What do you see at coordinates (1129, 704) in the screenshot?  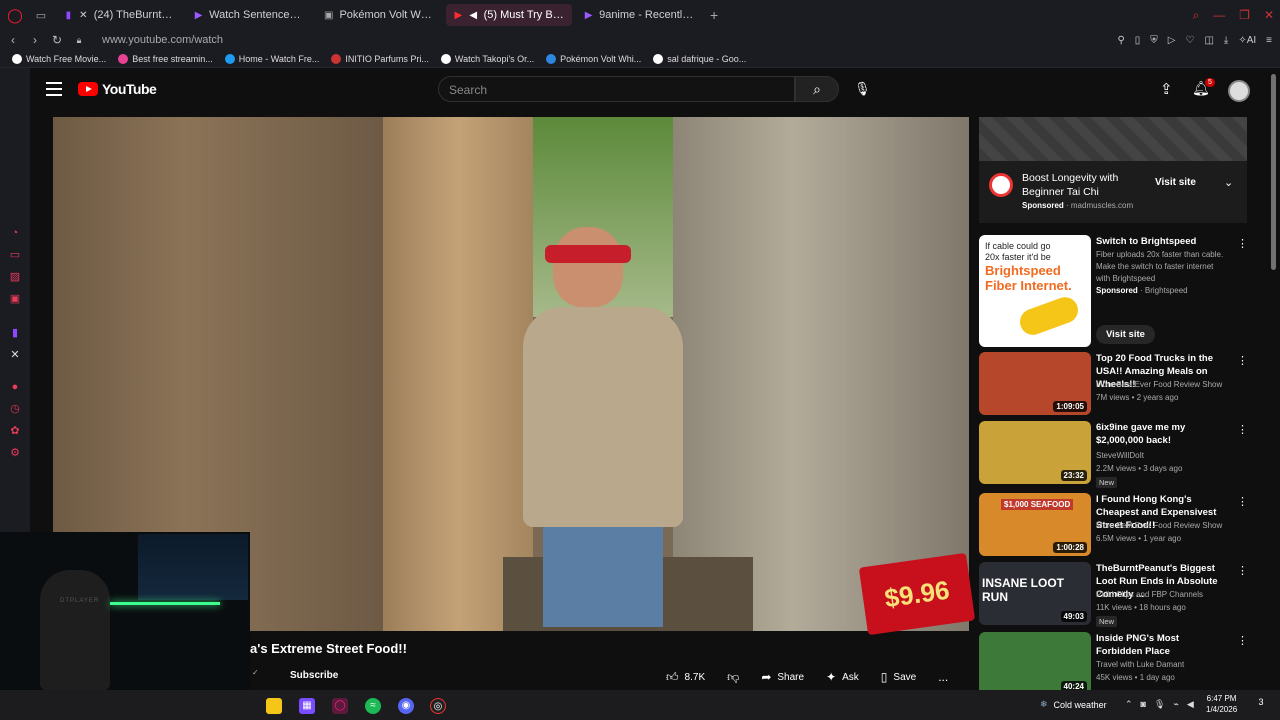 I see `chevron-up-icon: ⌃` at bounding box center [1129, 704].